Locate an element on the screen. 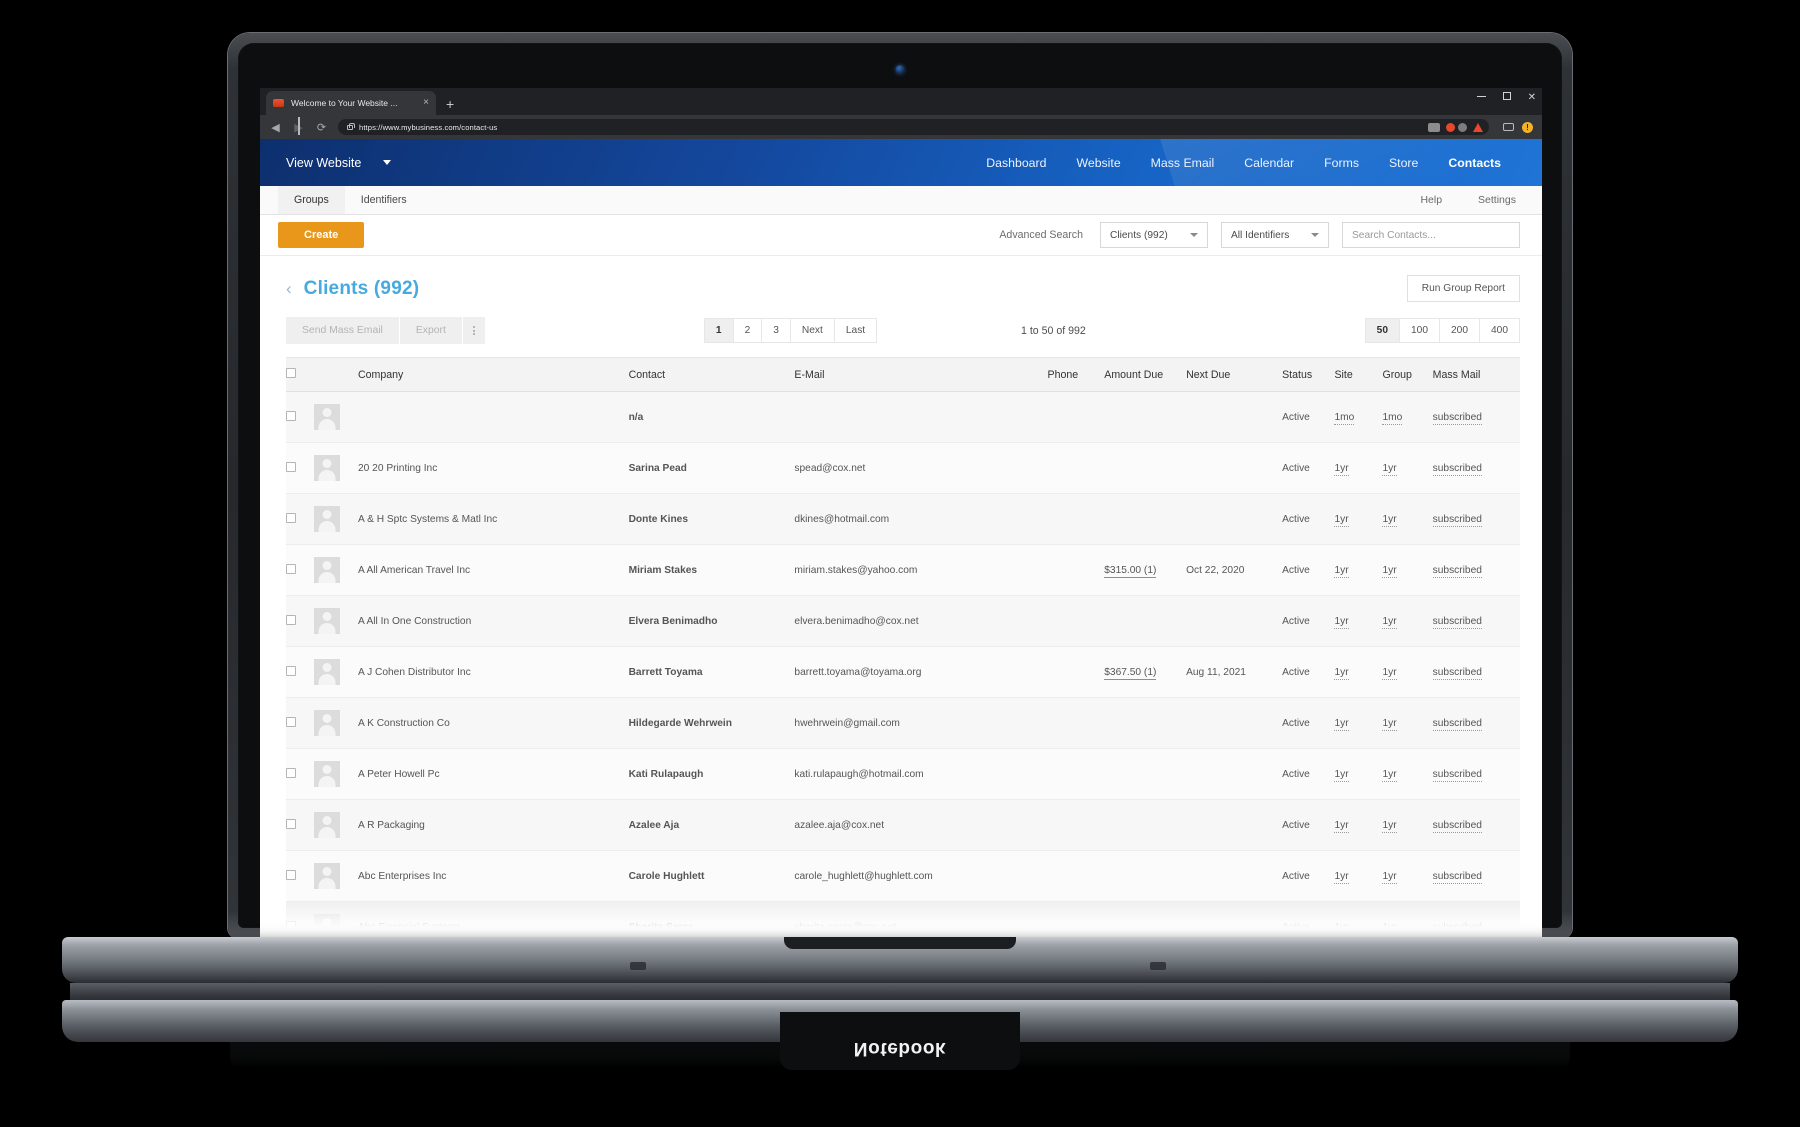  page-size-200: 200 is located at coordinates (1459, 330).